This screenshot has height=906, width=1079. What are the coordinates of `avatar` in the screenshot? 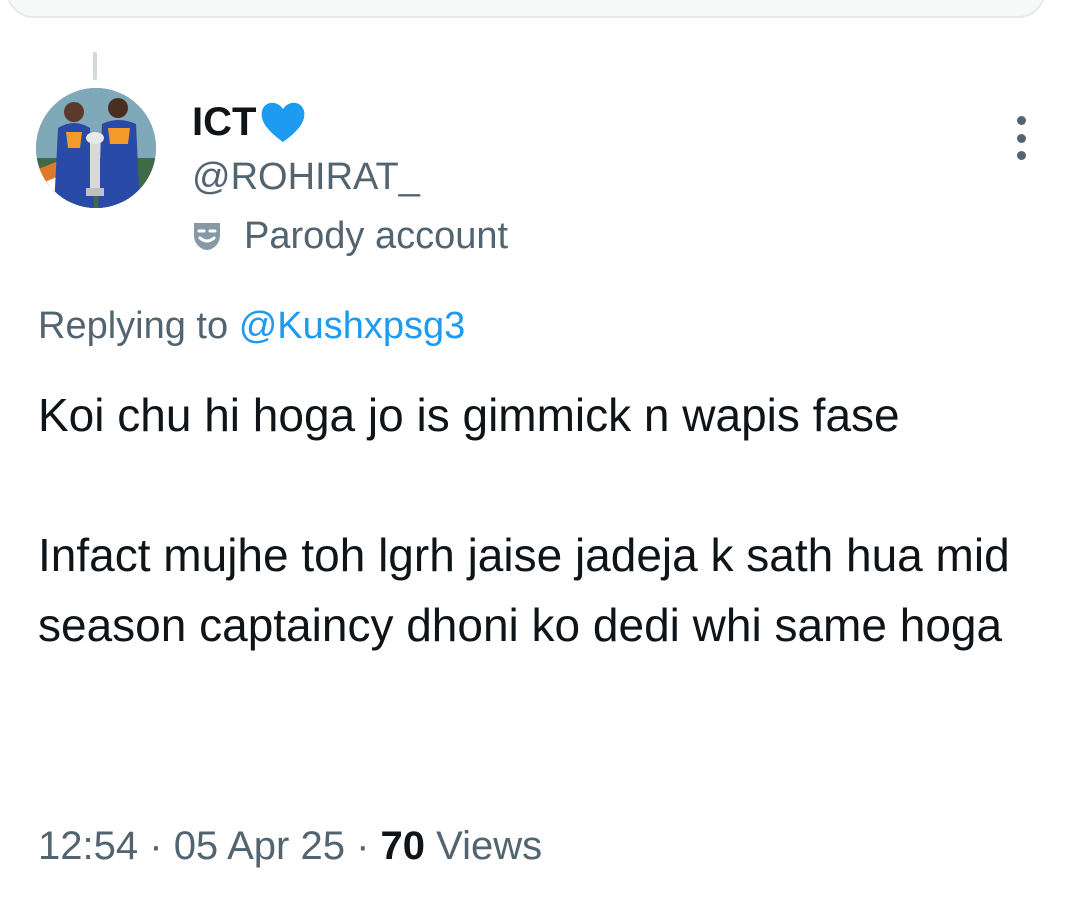 It's located at (96, 148).